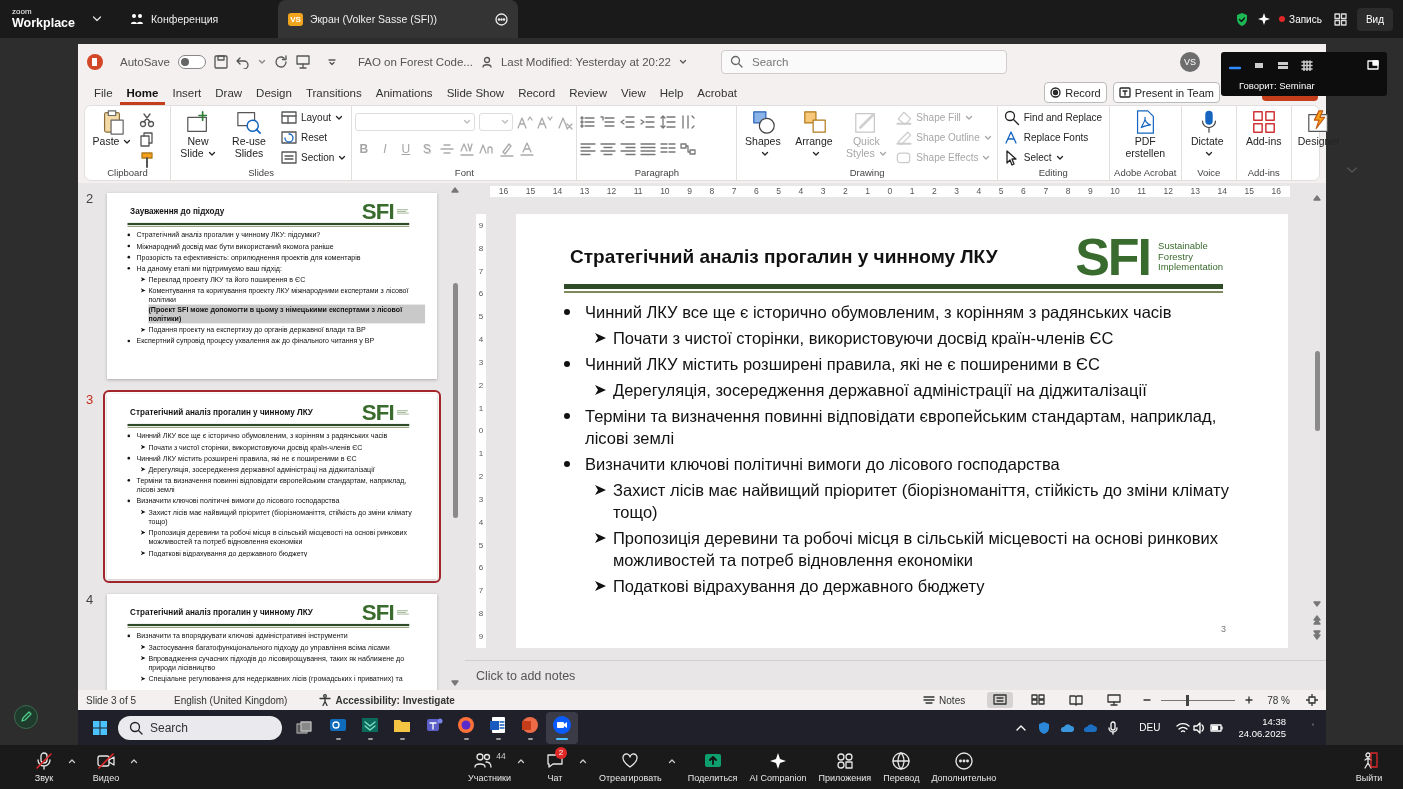 This screenshot has width=1403, height=789. I want to click on slide-number: 4, so click(90, 600).